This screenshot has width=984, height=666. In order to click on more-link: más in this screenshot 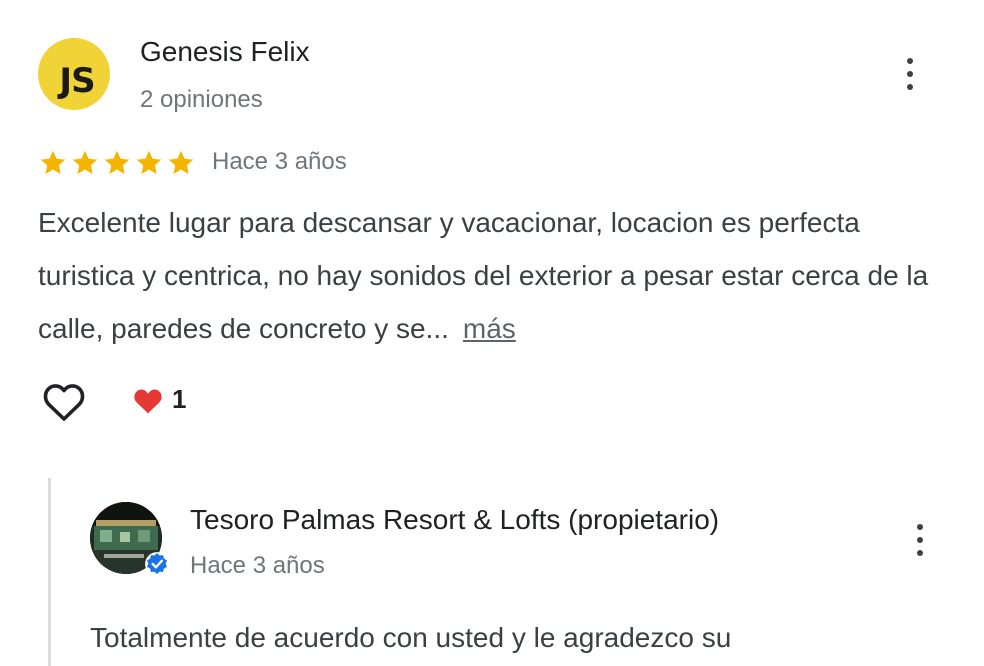, I will do `click(489, 328)`.